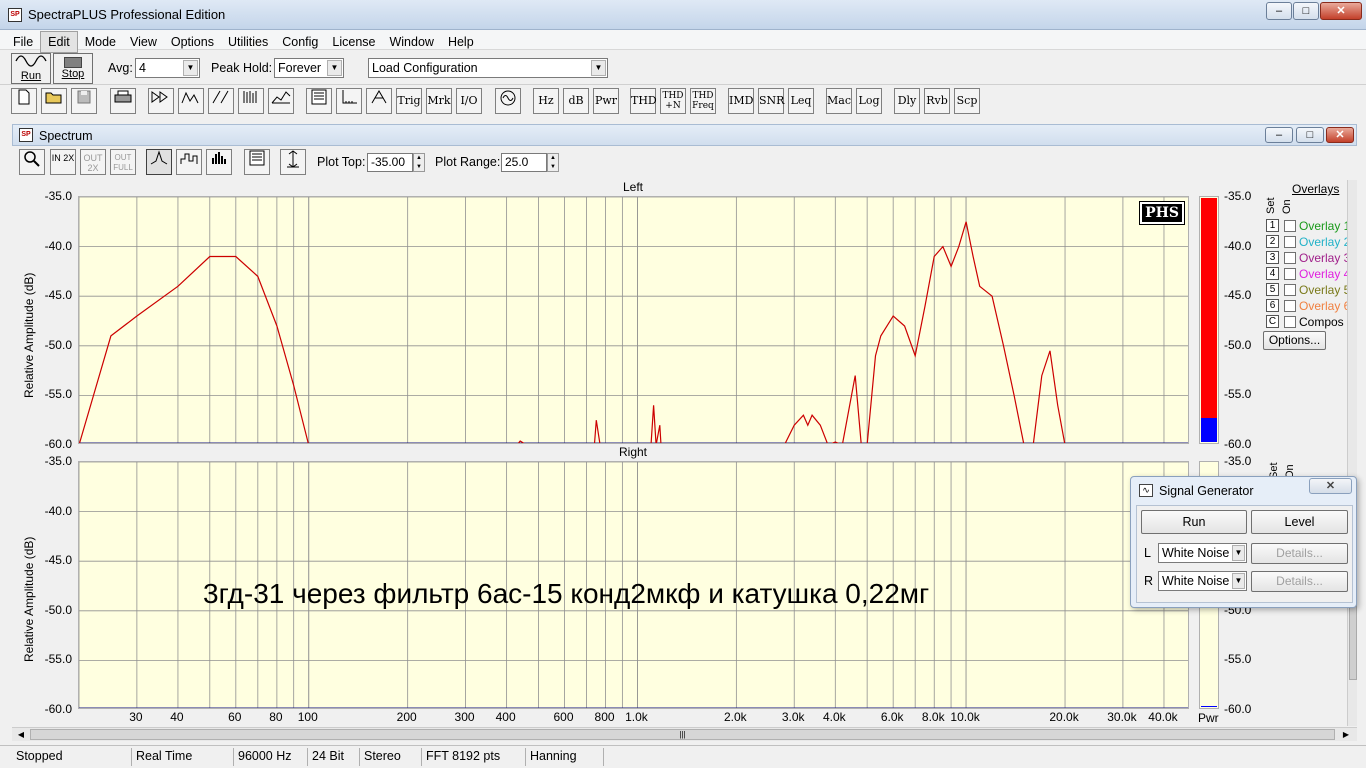  What do you see at coordinates (937, 101) in the screenshot?
I see `reverb-button: Rvb` at bounding box center [937, 101].